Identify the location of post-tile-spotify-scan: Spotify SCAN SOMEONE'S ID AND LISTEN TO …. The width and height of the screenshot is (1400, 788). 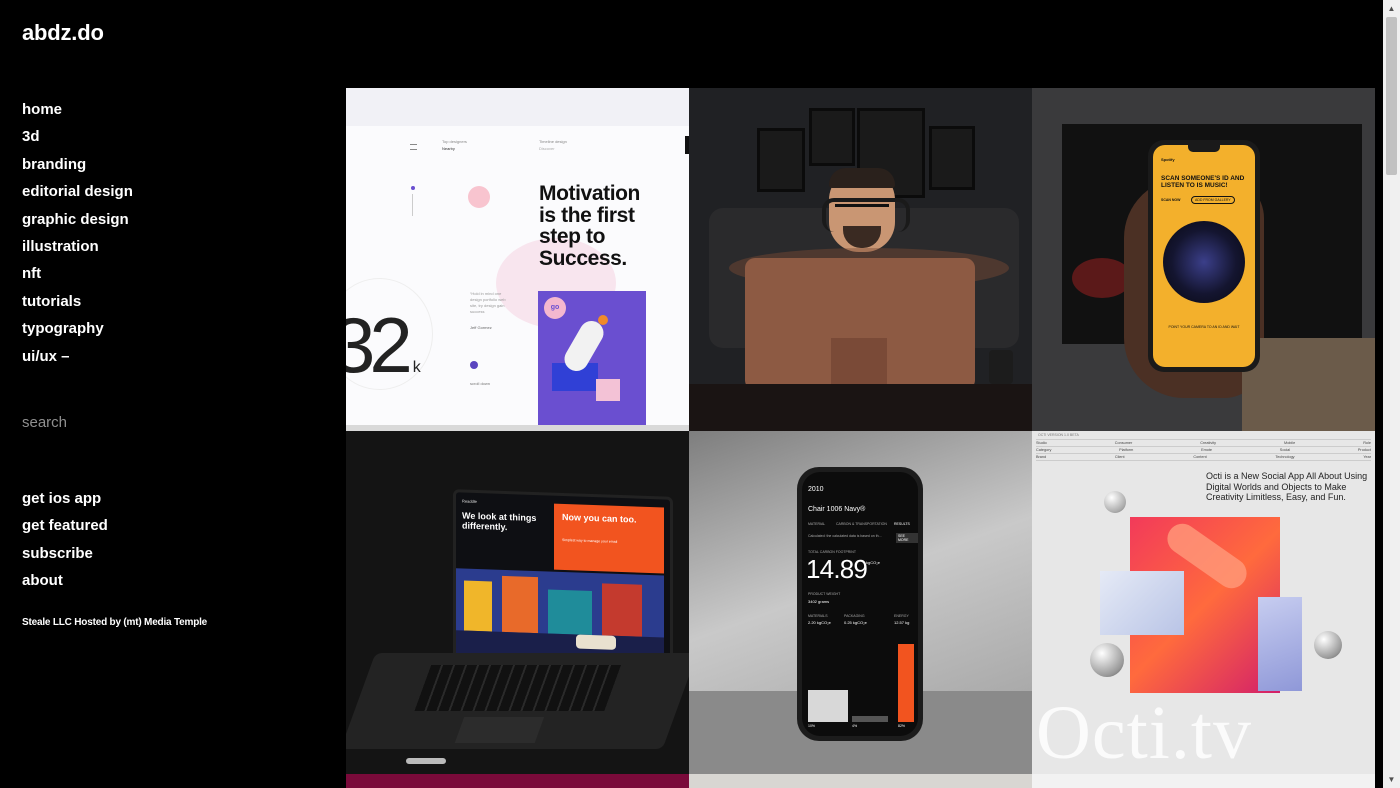
(1203, 259).